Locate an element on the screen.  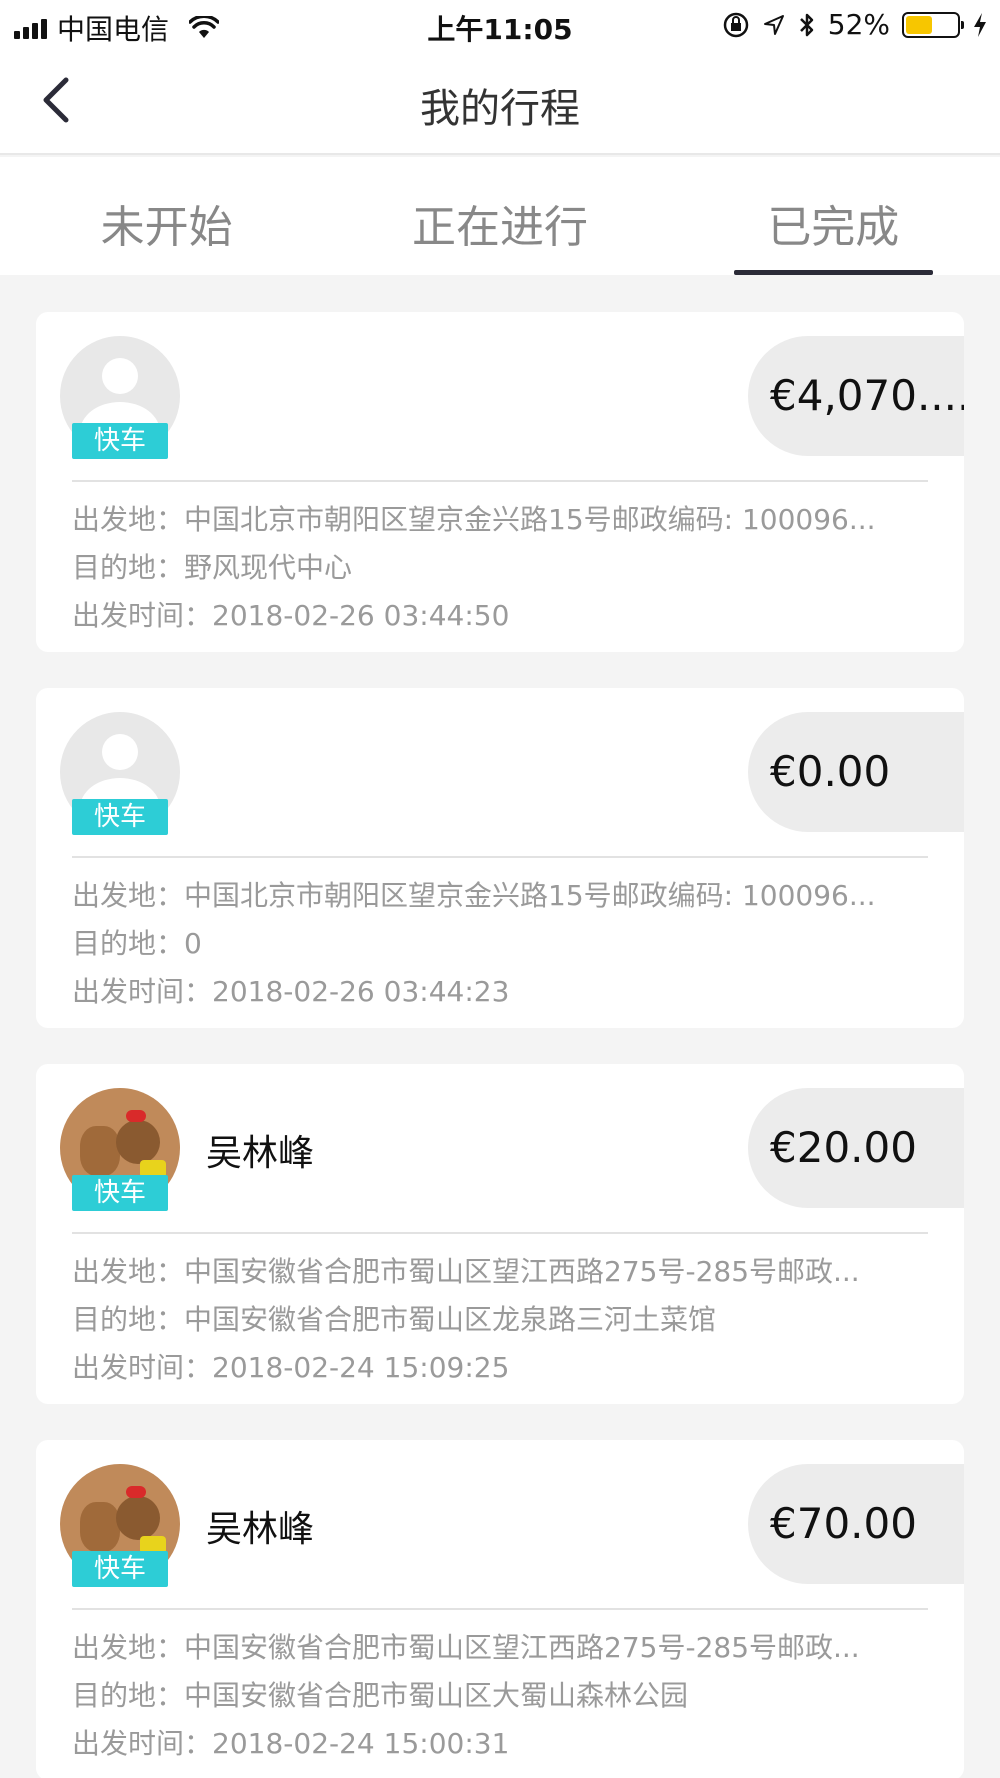
tab-not-started: 未开始 is located at coordinates (166, 216).